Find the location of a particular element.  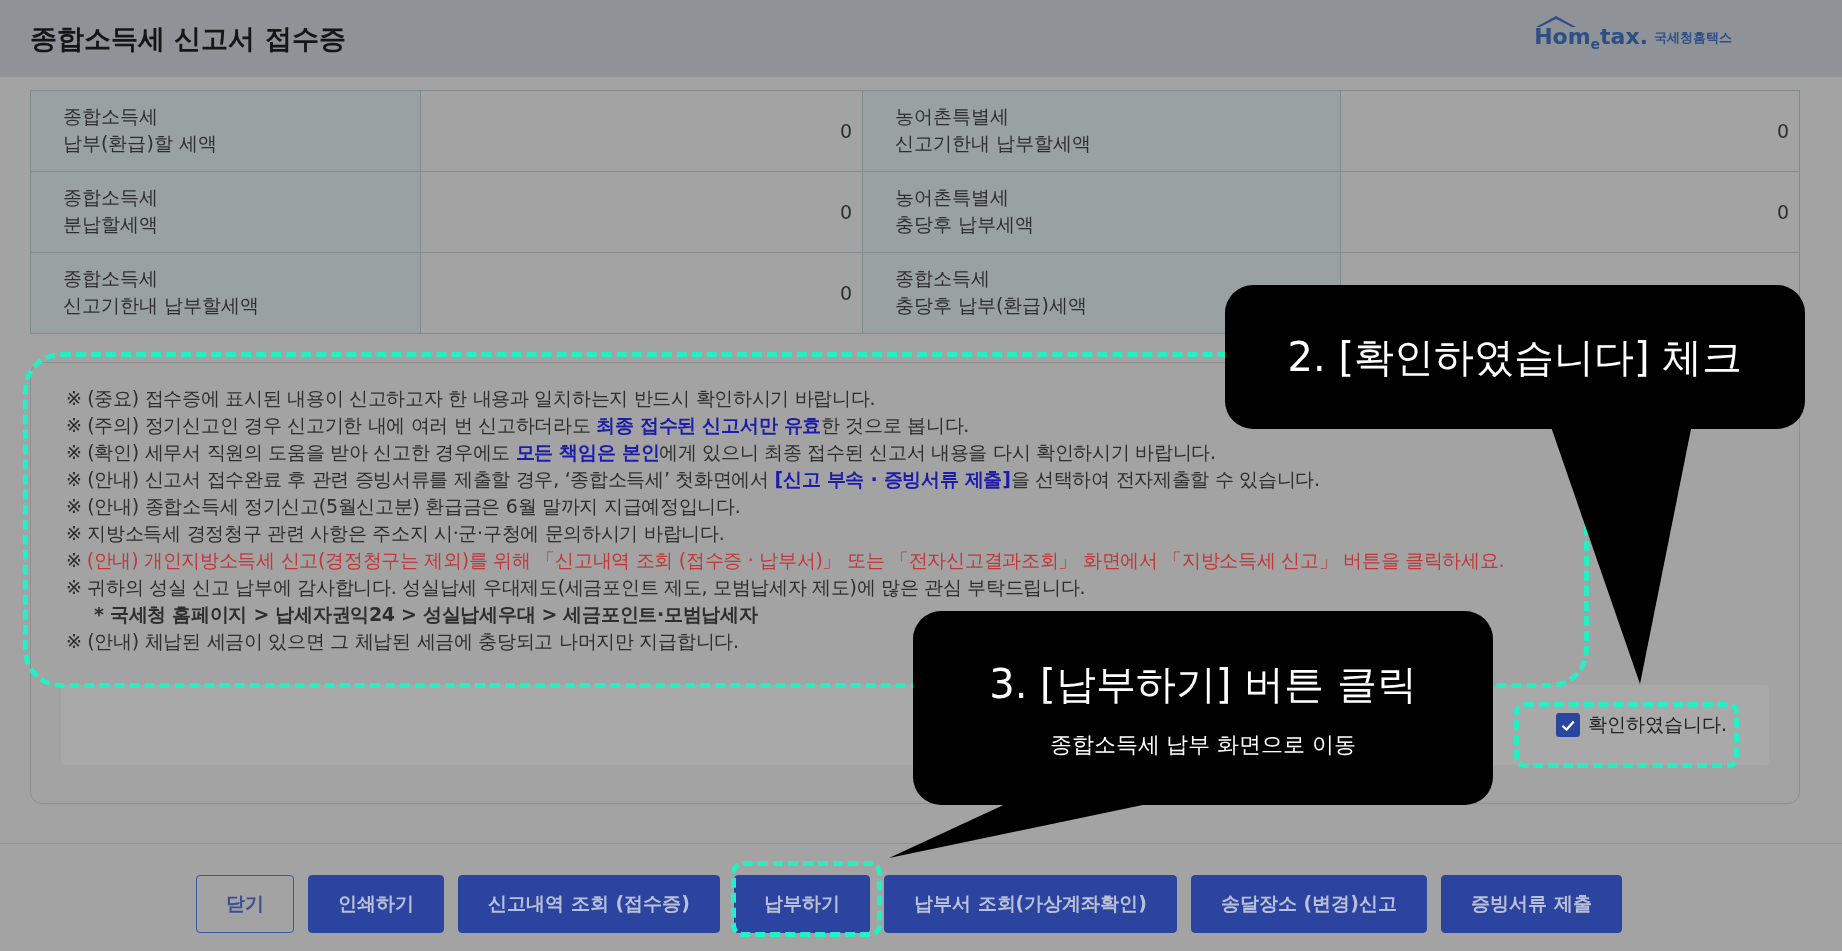

confirm-checkbox is located at coordinates (1567, 725).